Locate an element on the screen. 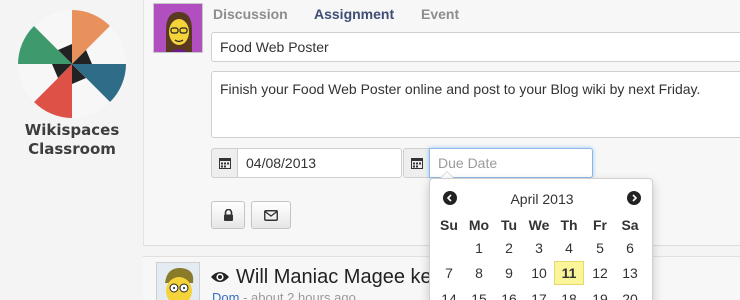 This screenshot has width=740, height=300. start-date-group: 04/08/2013 is located at coordinates (306, 163).